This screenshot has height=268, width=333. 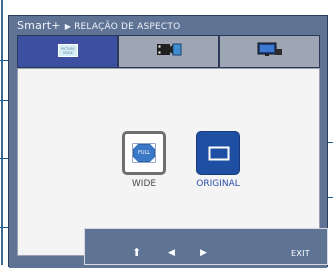 I want to click on original-option-box, so click(x=218, y=153).